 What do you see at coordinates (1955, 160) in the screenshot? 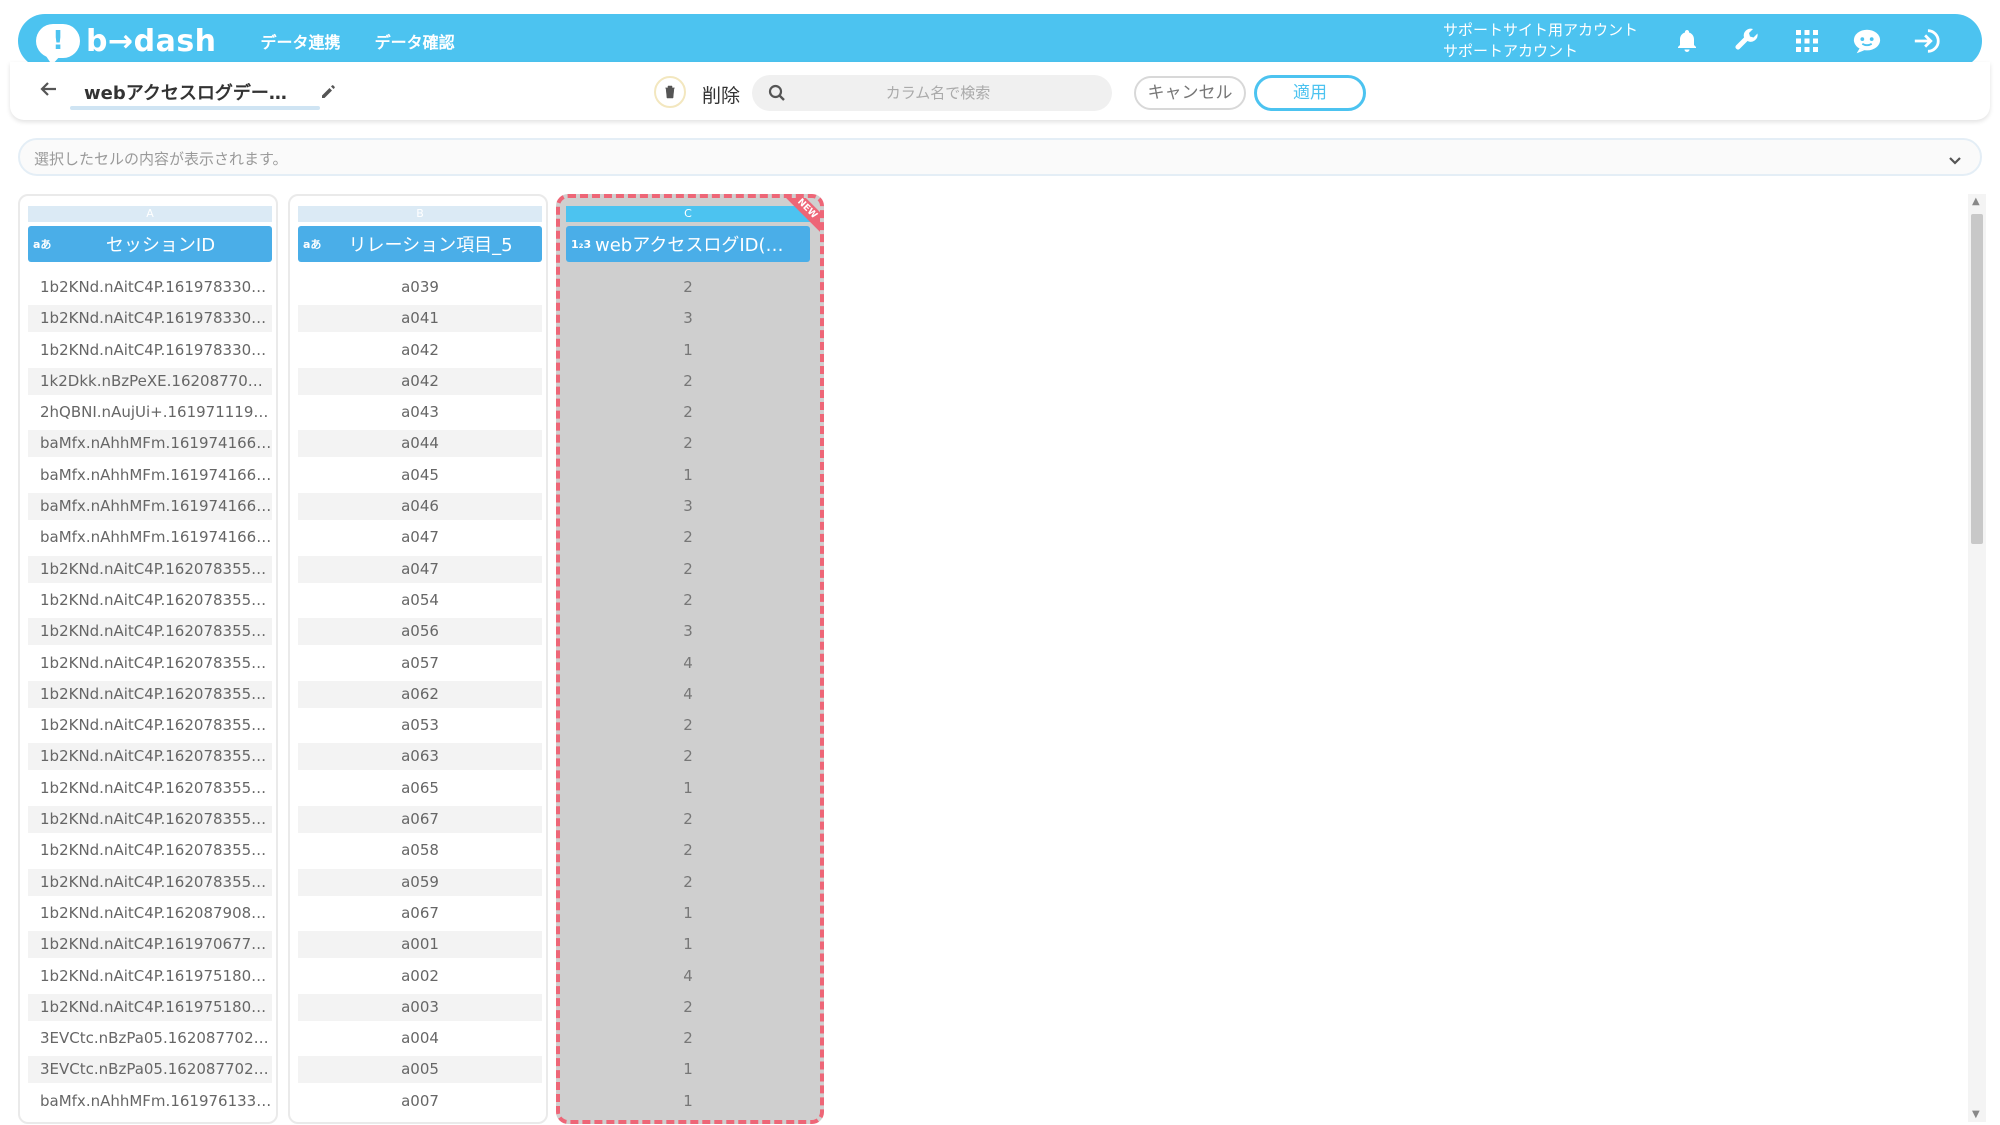
I see `chevron-down-icon` at bounding box center [1955, 160].